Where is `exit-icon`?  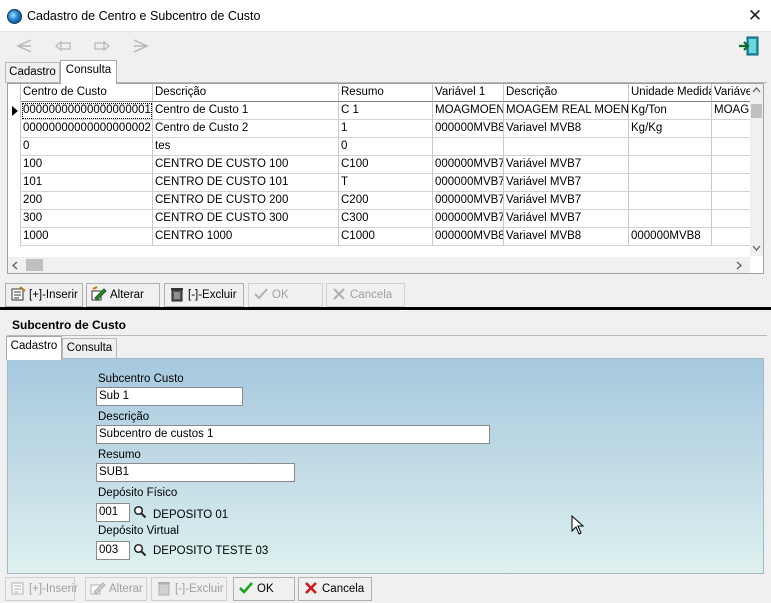 exit-icon is located at coordinates (749, 46).